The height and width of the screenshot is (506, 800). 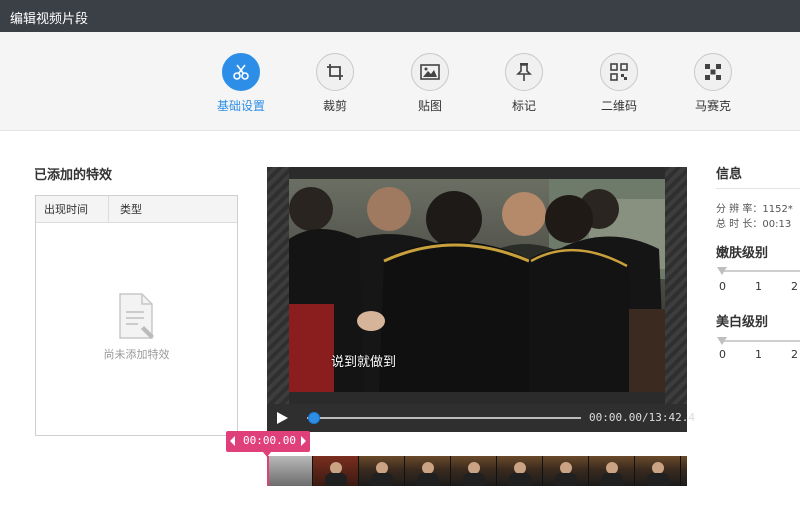 What do you see at coordinates (131, 209) in the screenshot?
I see `column-type: 类型` at bounding box center [131, 209].